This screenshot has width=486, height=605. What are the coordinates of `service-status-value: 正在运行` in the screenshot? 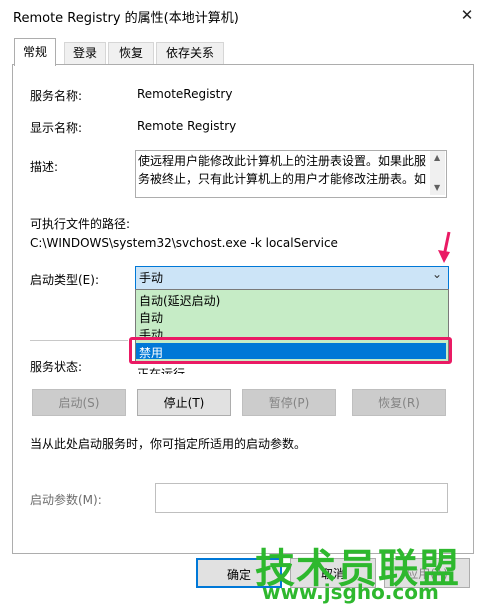 It's located at (161, 370).